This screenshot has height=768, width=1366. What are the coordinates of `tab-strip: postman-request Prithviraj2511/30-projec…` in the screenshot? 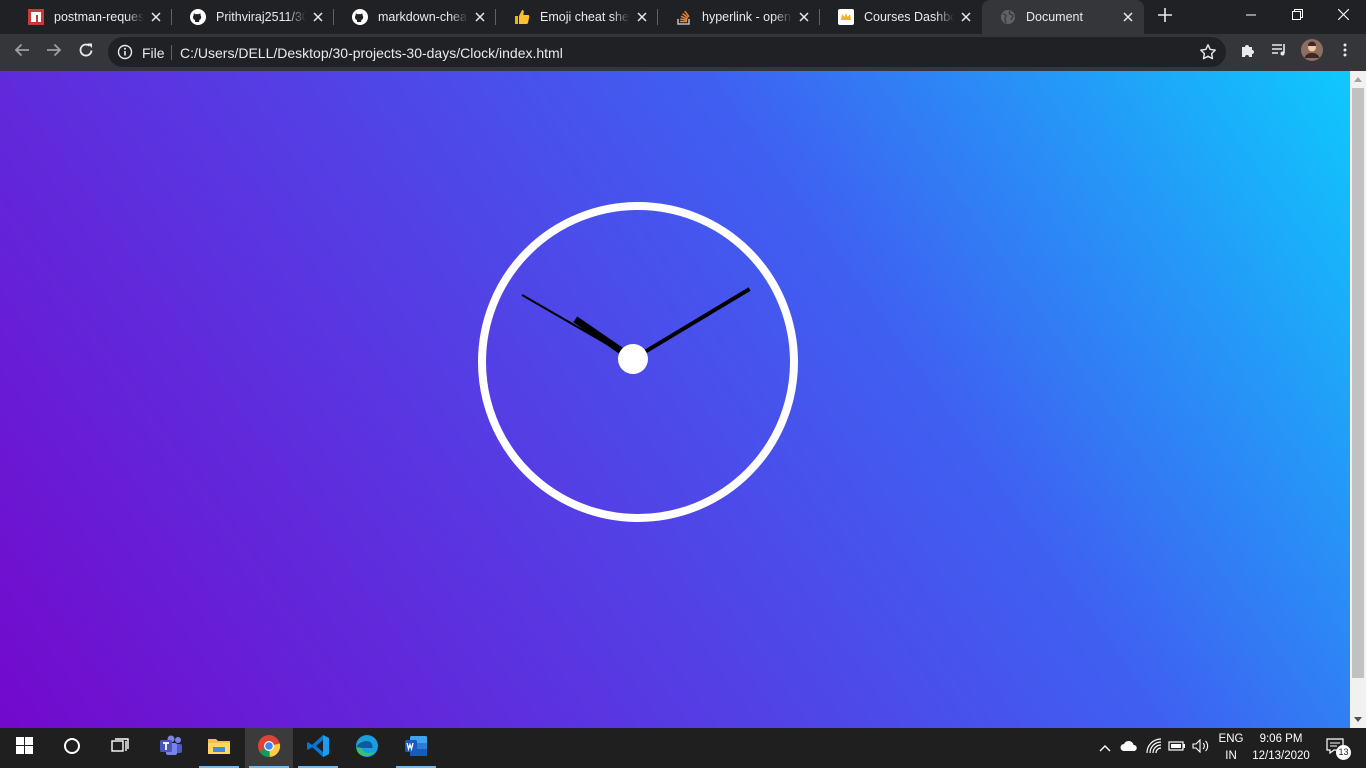 It's located at (683, 17).